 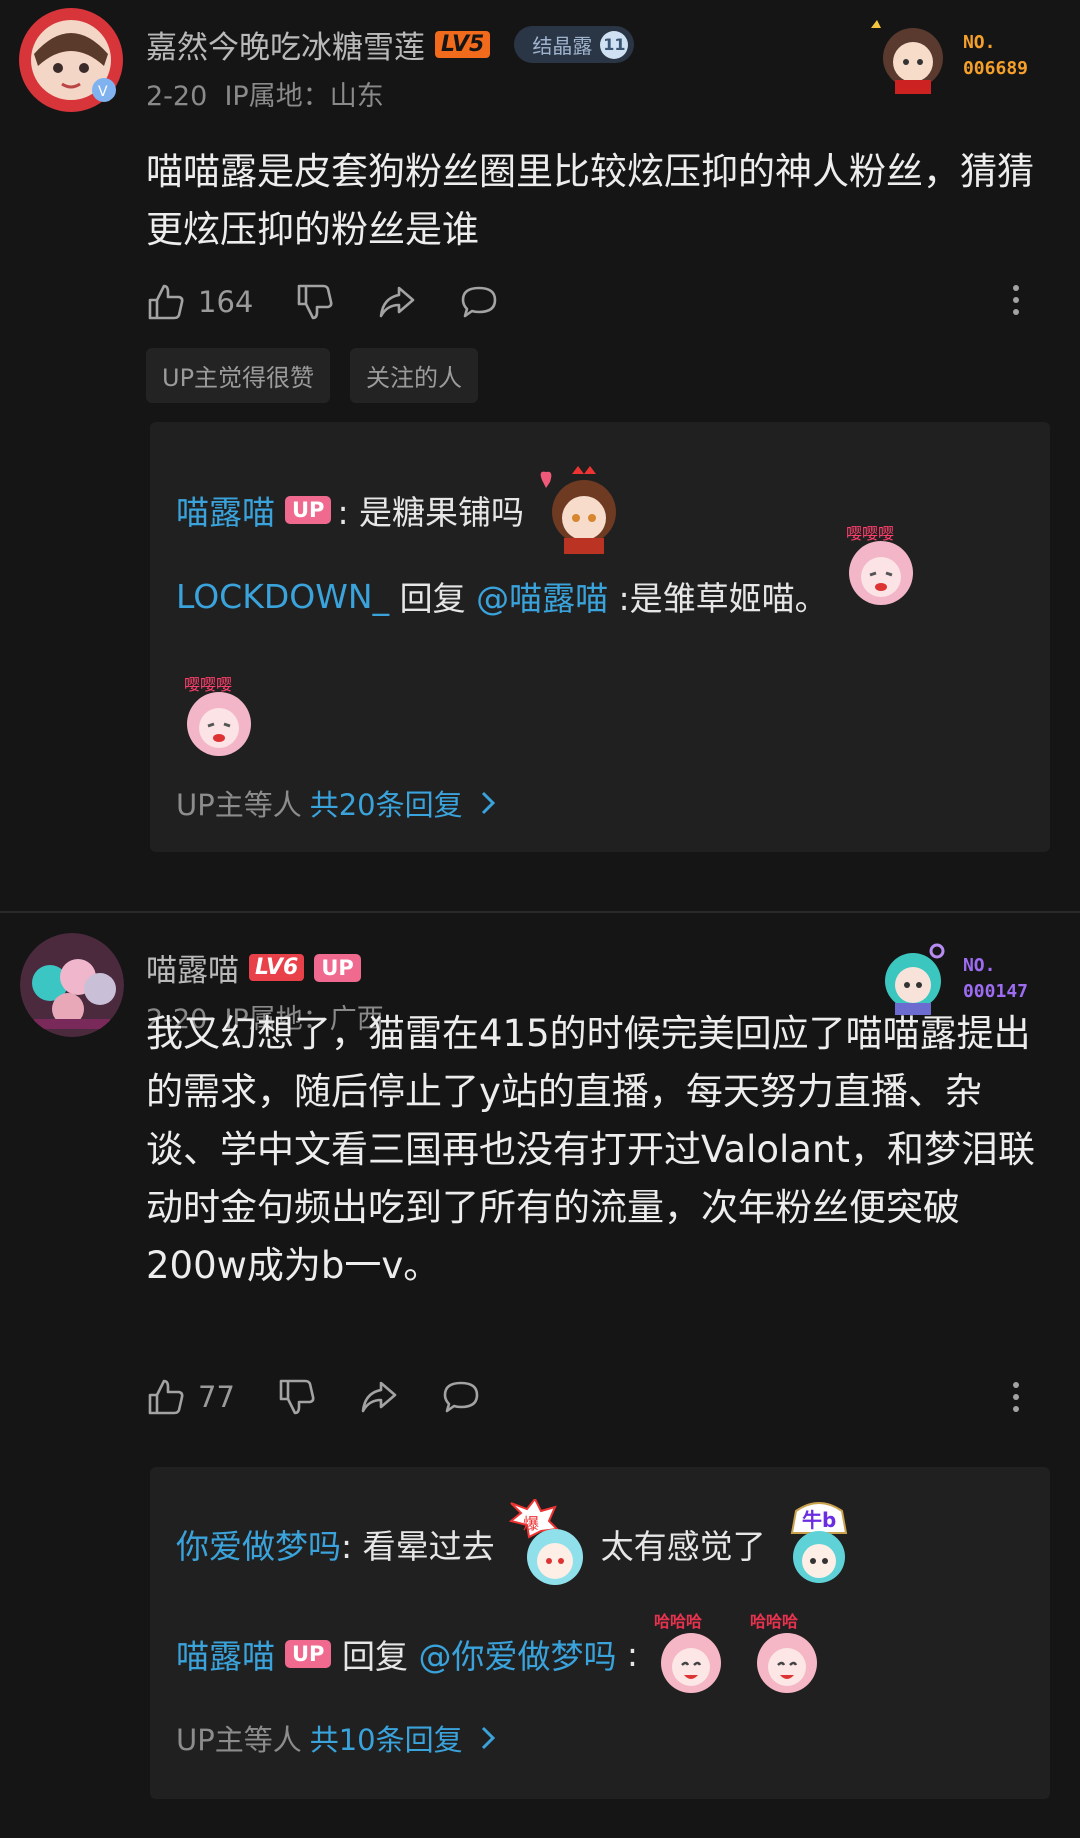 I want to click on view-all-replies: UP主等人 共10条回复, so click(x=337, y=1738).